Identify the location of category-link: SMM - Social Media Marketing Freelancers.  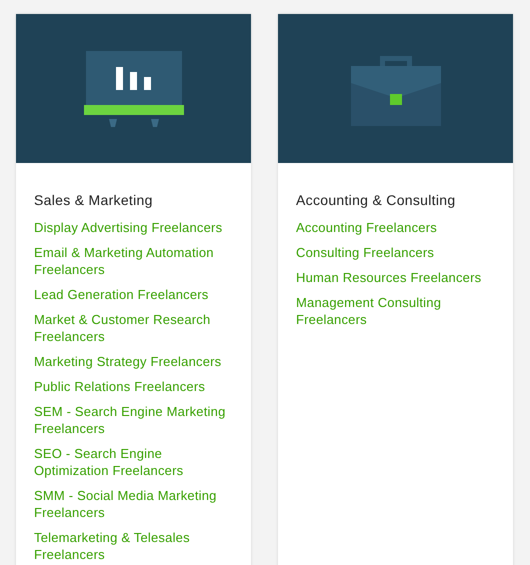
(133, 504).